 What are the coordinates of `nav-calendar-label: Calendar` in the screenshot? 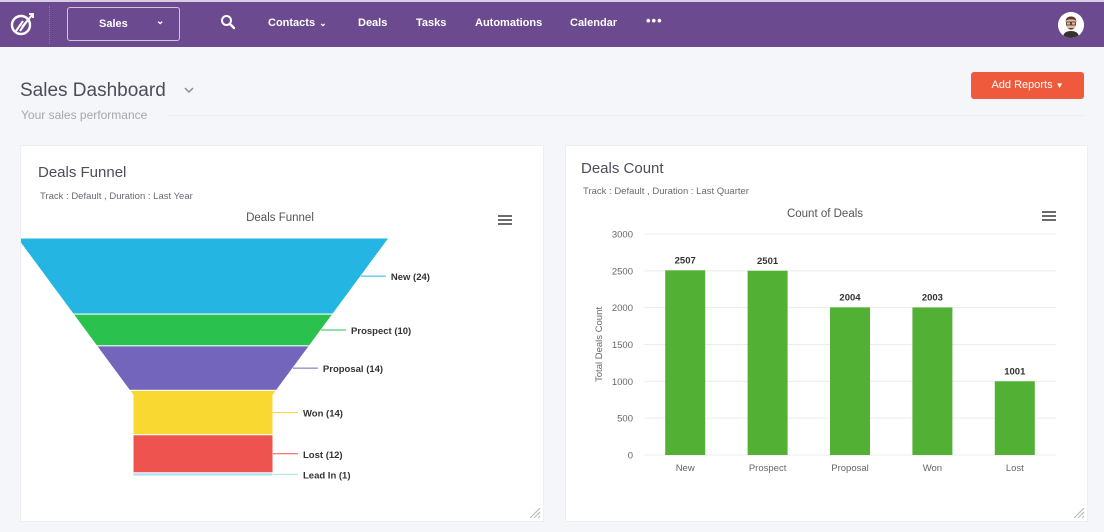 It's located at (594, 23).